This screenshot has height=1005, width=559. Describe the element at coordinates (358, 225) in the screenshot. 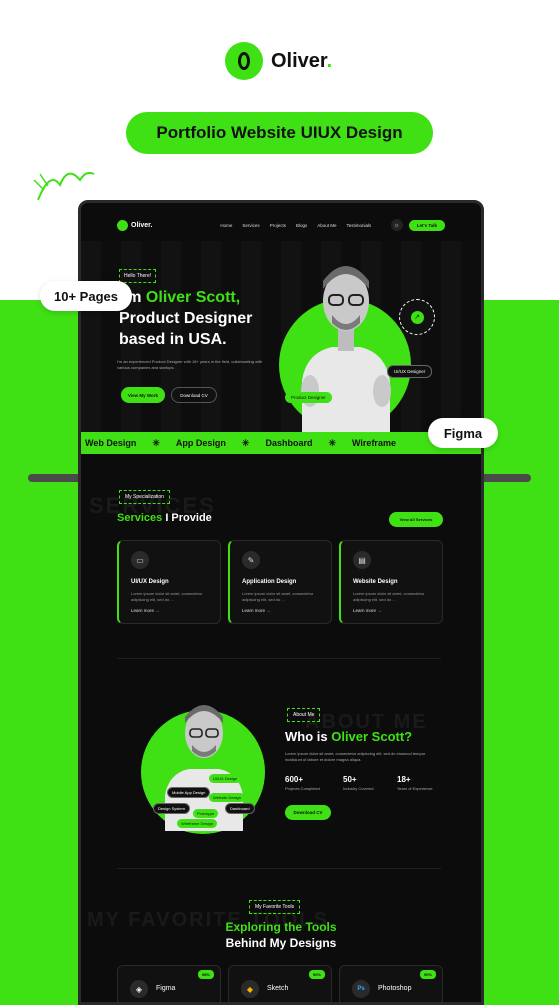

I see `nav-item-testimonials: Testimonials` at that location.